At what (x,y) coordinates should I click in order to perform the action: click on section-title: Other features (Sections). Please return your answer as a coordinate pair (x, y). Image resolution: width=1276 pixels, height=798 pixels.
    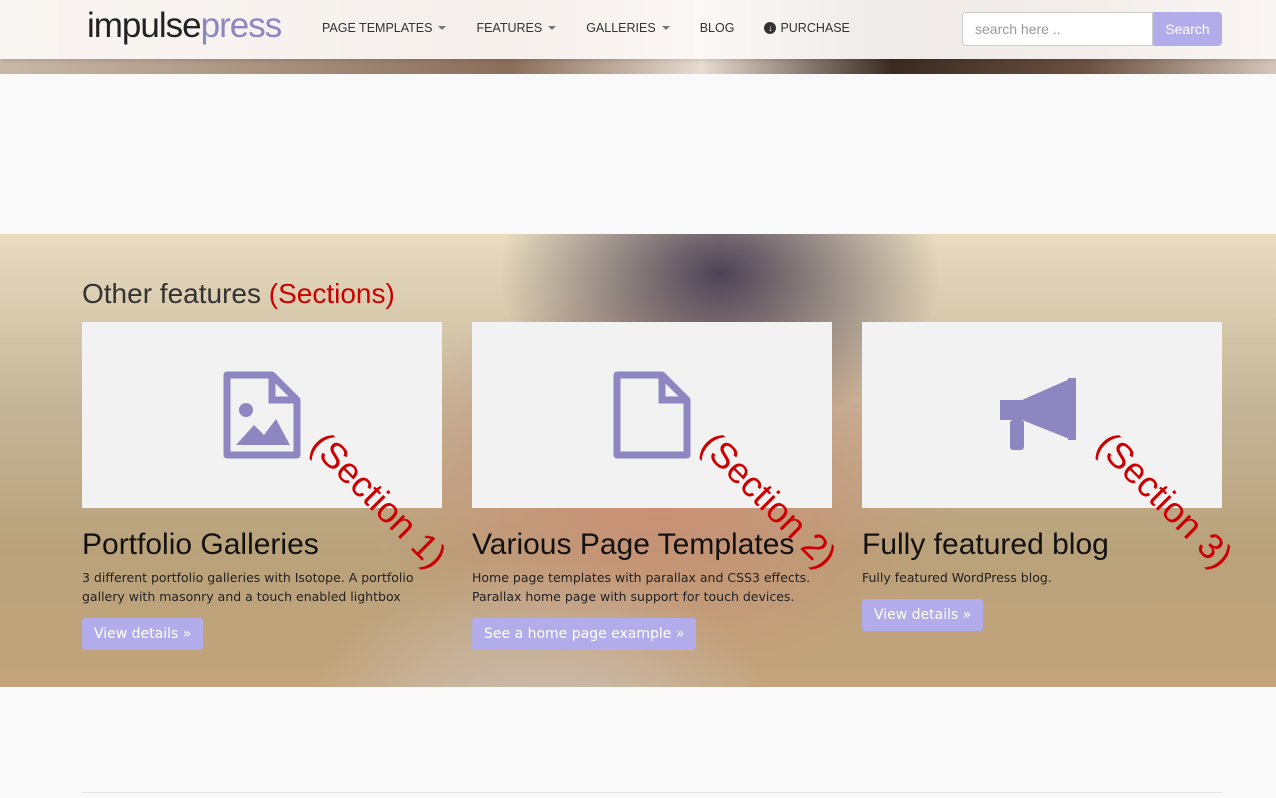
    Looking at the image, I should click on (238, 294).